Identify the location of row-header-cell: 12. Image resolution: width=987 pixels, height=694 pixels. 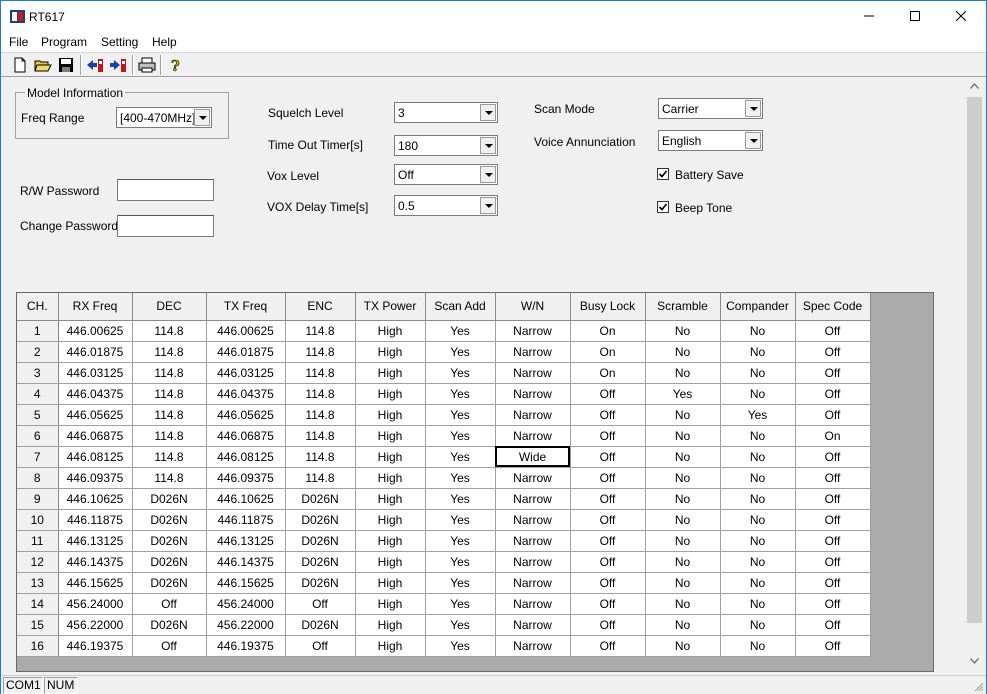
(38, 562).